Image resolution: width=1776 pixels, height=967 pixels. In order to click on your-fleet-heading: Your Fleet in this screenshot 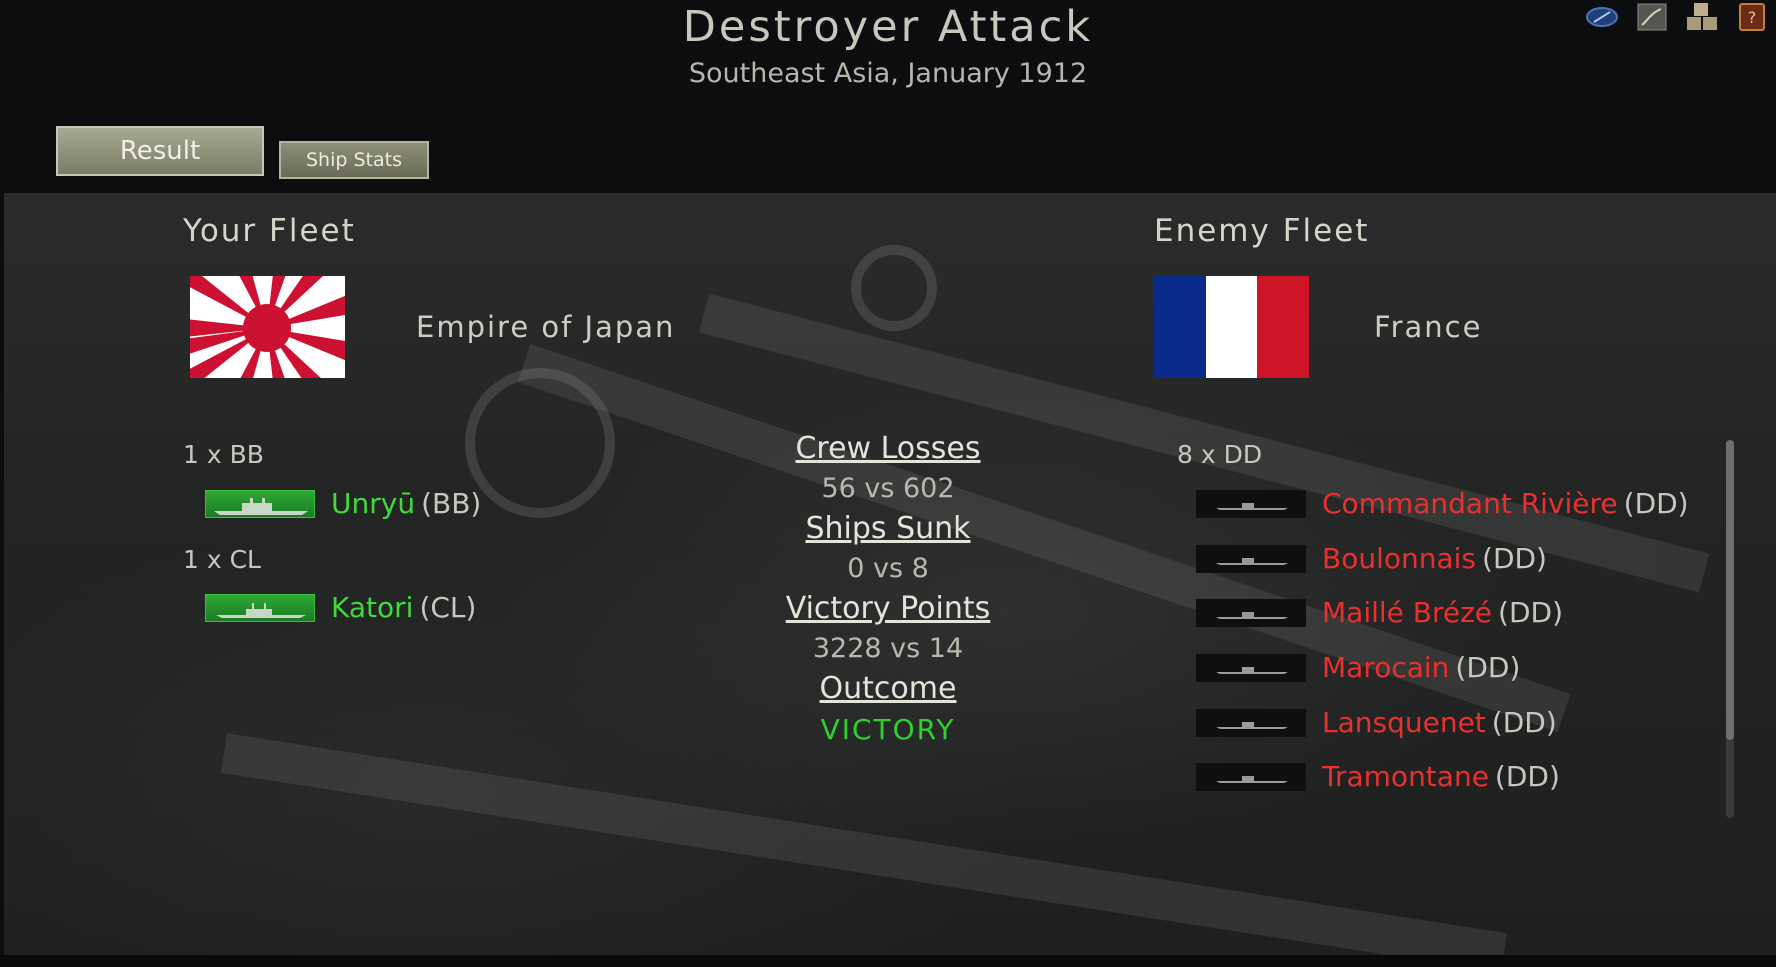, I will do `click(269, 231)`.